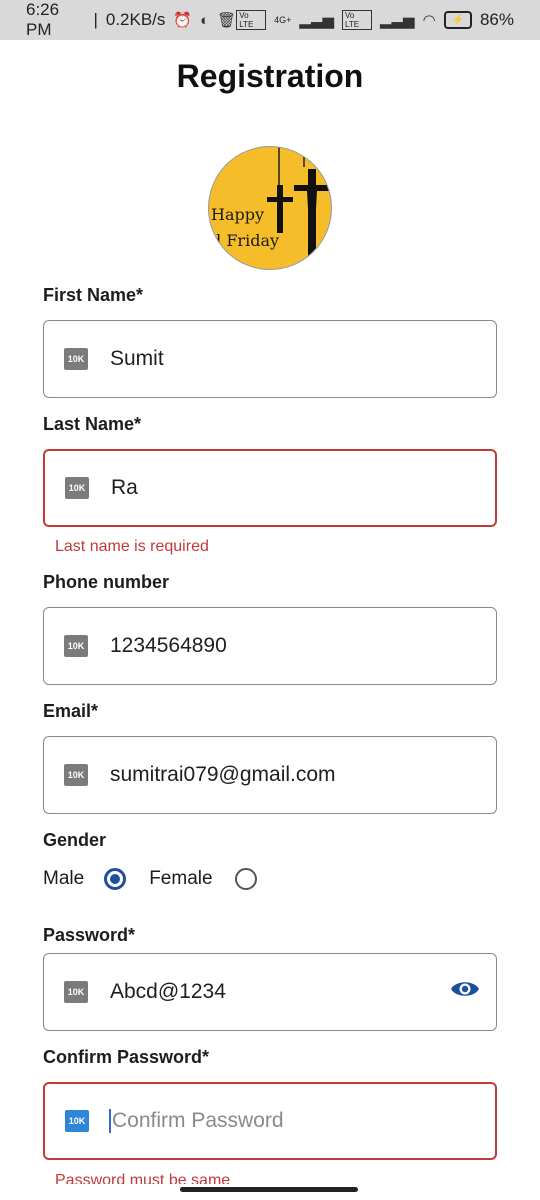  What do you see at coordinates (270, 76) in the screenshot?
I see `page-title: Registration` at bounding box center [270, 76].